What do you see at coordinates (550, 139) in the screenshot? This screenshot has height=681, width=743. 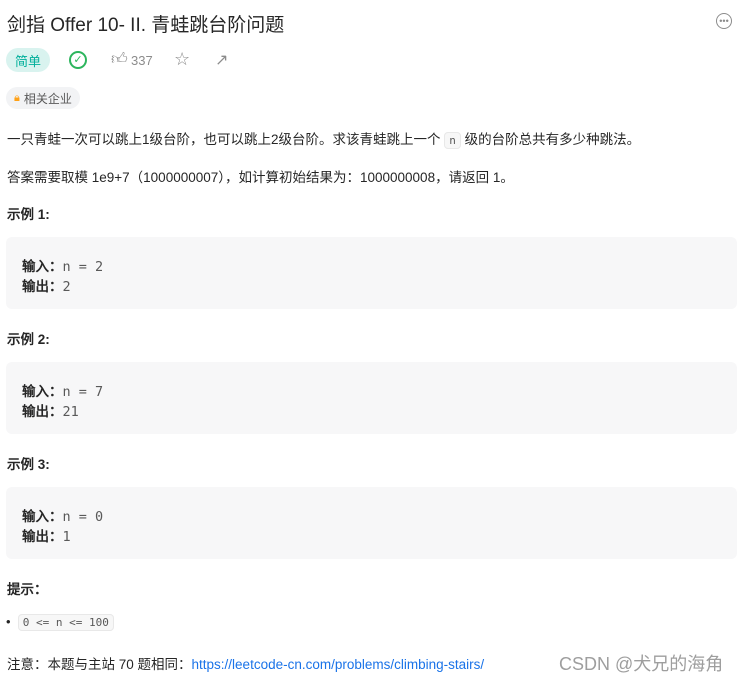 I see `desc-text: 级的台阶总共有多少种跳法。` at bounding box center [550, 139].